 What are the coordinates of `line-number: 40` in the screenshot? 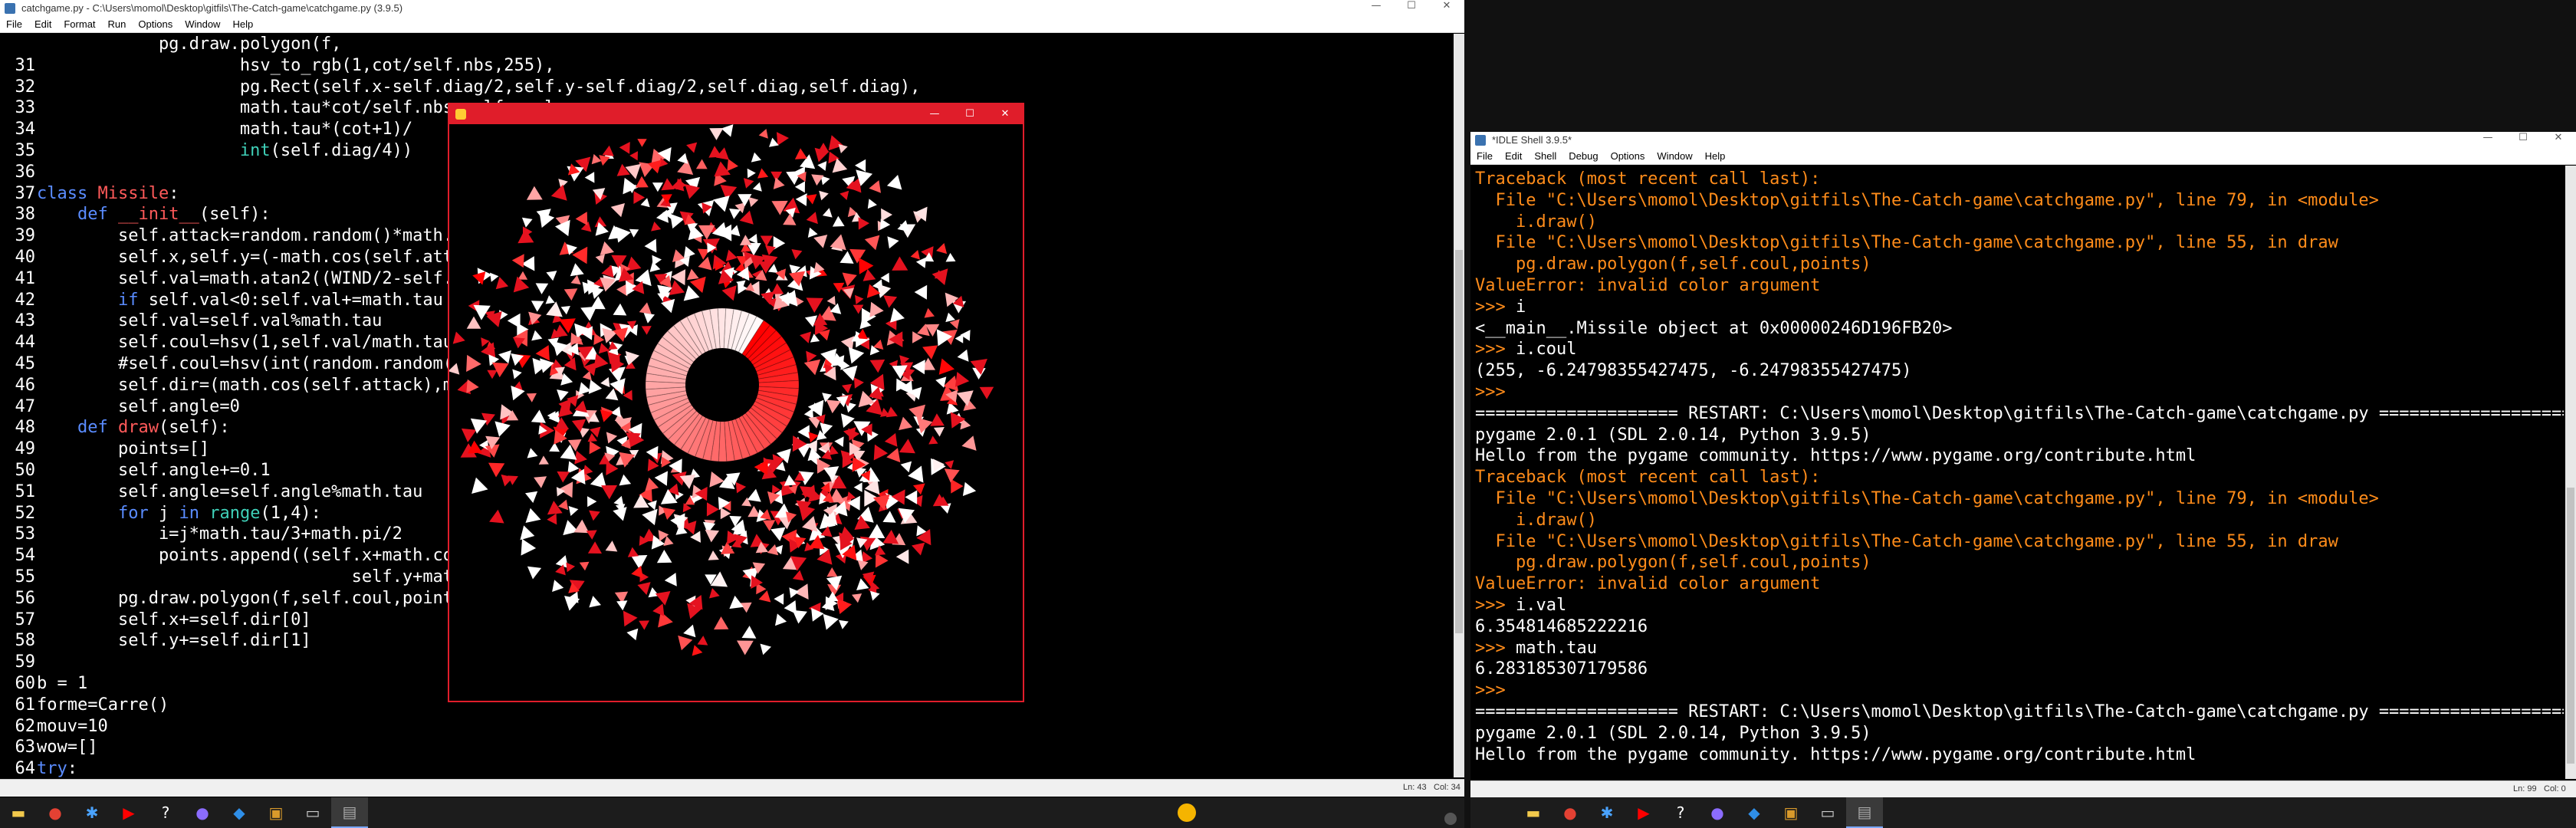 It's located at (25, 257).